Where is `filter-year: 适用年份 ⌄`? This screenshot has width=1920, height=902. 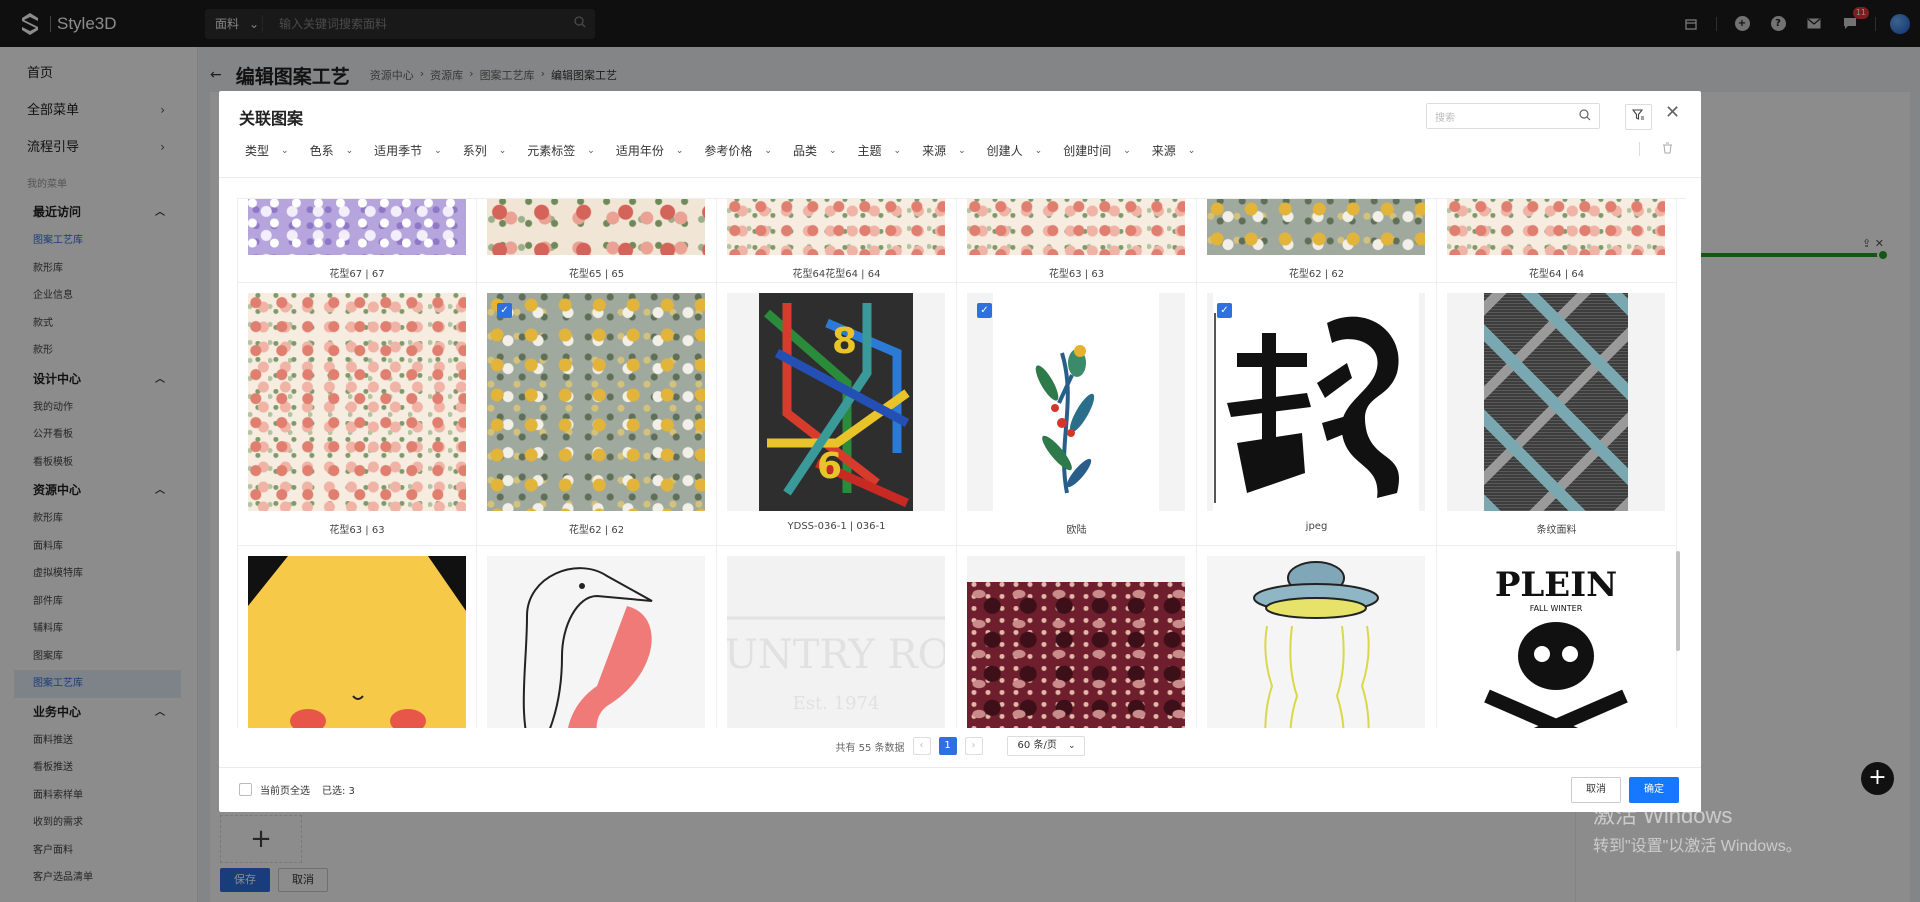
filter-year: 适用年份 ⌄ is located at coordinates (650, 150).